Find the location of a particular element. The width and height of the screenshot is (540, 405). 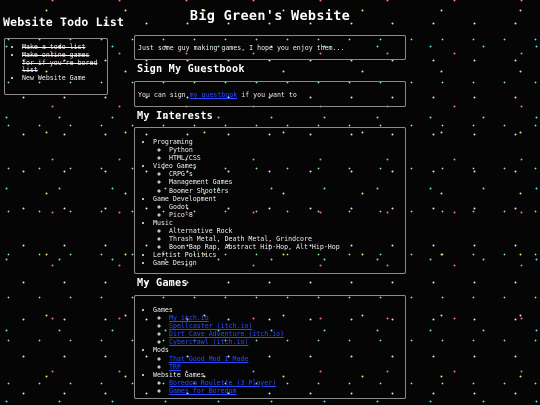

interest-item: Programing Python HTML/CSS is located at coordinates (279, 150).